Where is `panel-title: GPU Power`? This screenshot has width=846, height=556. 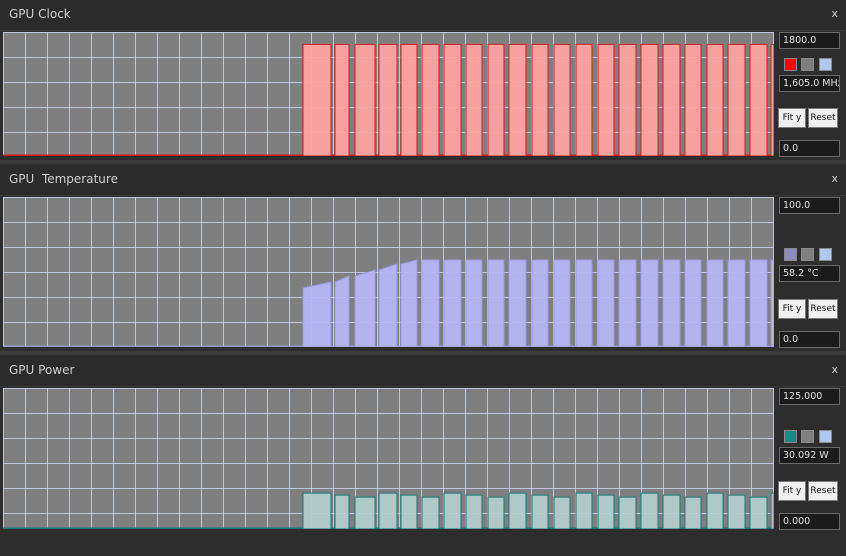
panel-title: GPU Power is located at coordinates (42, 370).